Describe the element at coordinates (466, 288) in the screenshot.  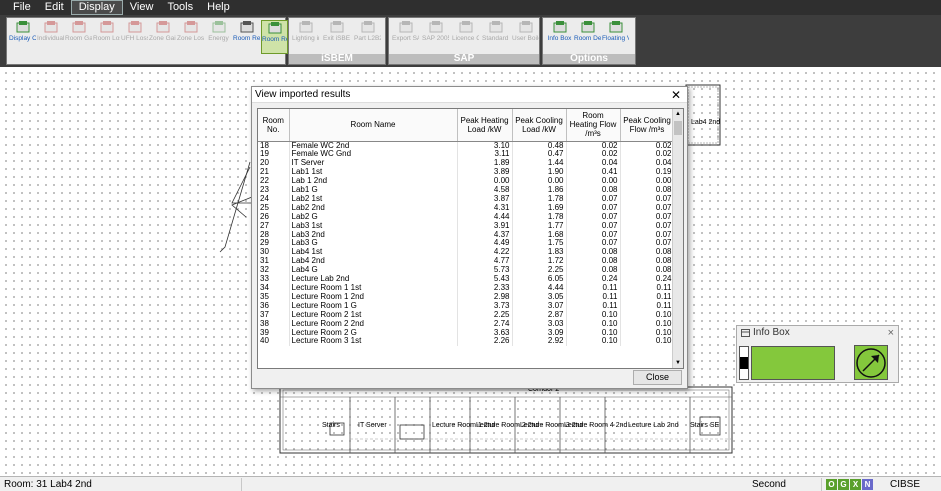
I see `table-row: 34 Lecture Room 1 1st 2.33 4.44 0.11 0.11` at that location.